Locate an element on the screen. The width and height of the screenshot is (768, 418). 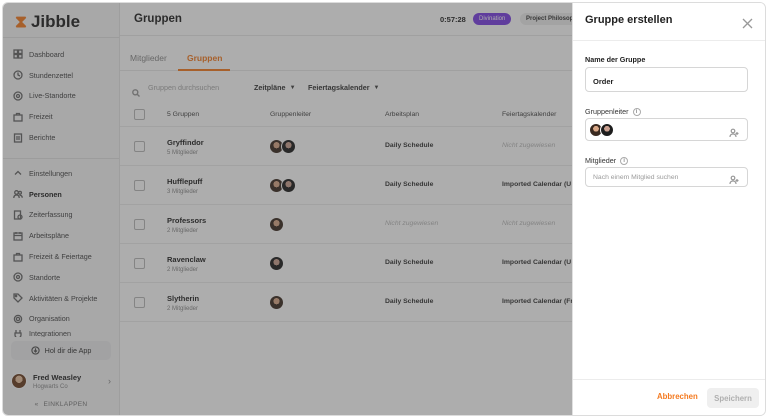
members-search-field: Nach einem Mitglied suchen is located at coordinates (666, 177).